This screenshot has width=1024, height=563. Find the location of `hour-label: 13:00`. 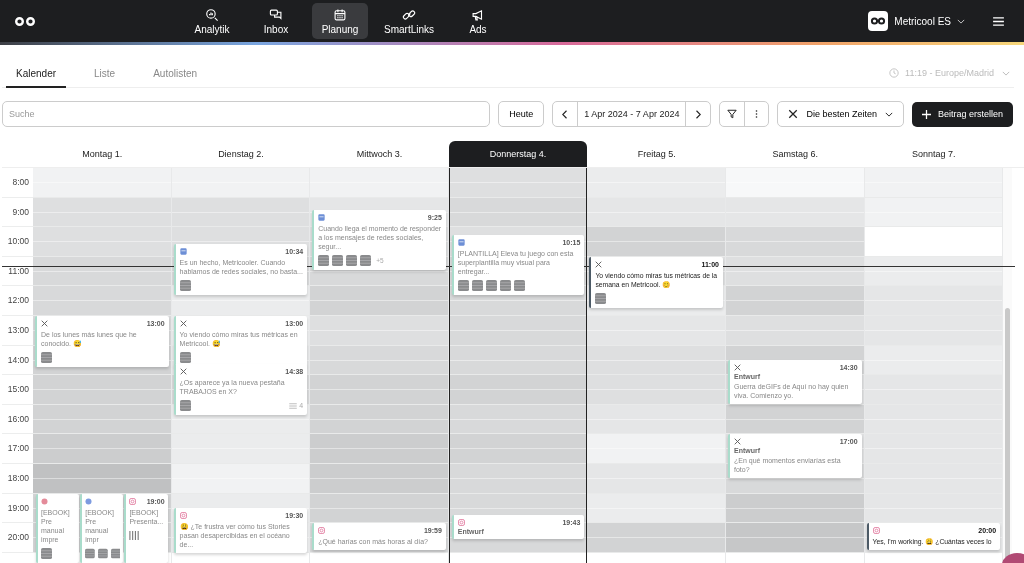

hour-label: 13:00 is located at coordinates (18, 329).